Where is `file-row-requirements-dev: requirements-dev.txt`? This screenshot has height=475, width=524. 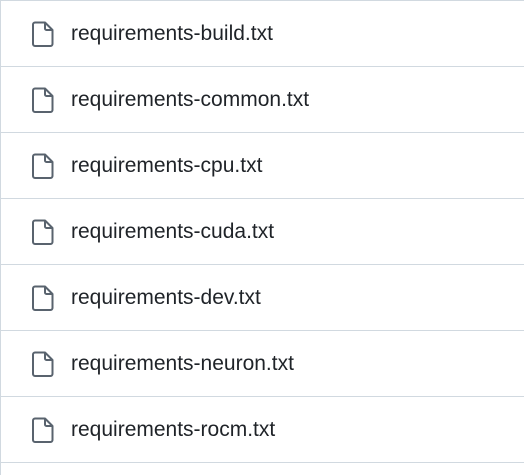
file-row-requirements-dev: requirements-dev.txt is located at coordinates (262, 298).